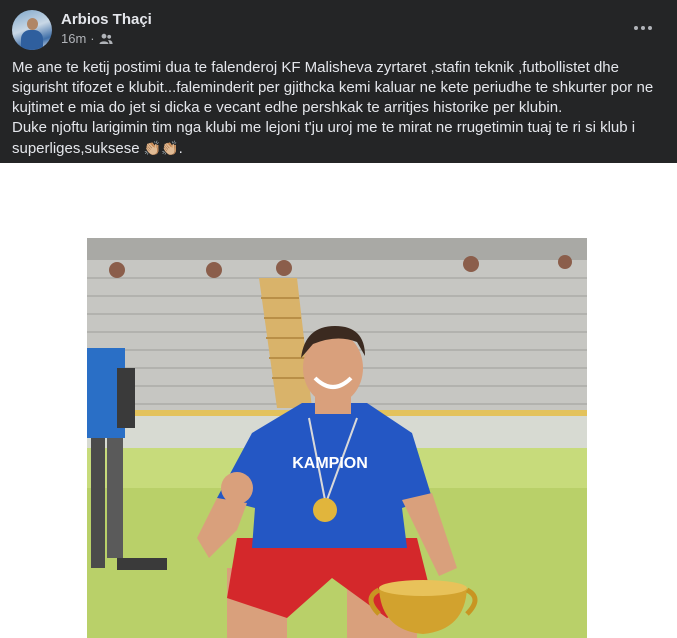  I want to click on shirt-text: KAMPION, so click(330, 463).